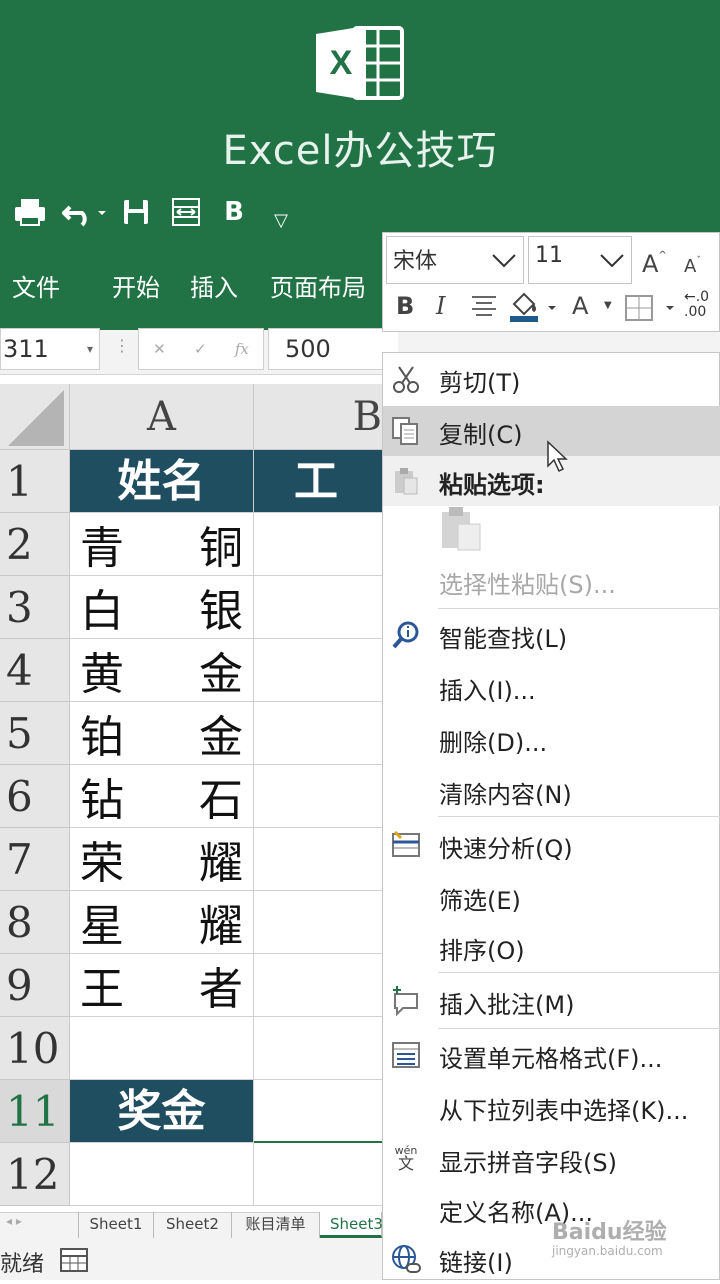  What do you see at coordinates (116, 1225) in the screenshot?
I see `sheet-tab-1: Sheet1` at bounding box center [116, 1225].